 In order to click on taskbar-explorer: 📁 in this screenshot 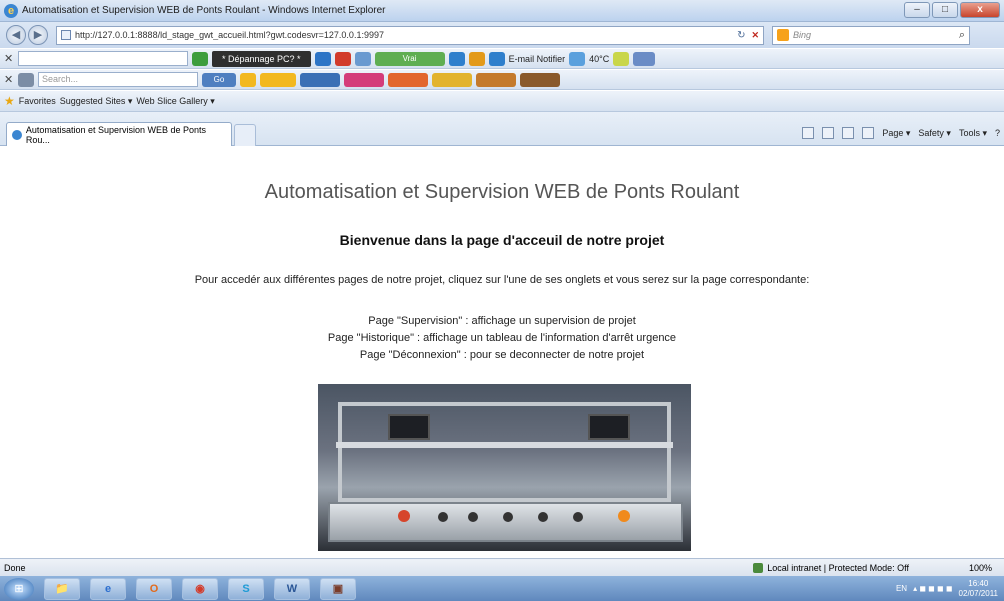, I will do `click(62, 588)`.